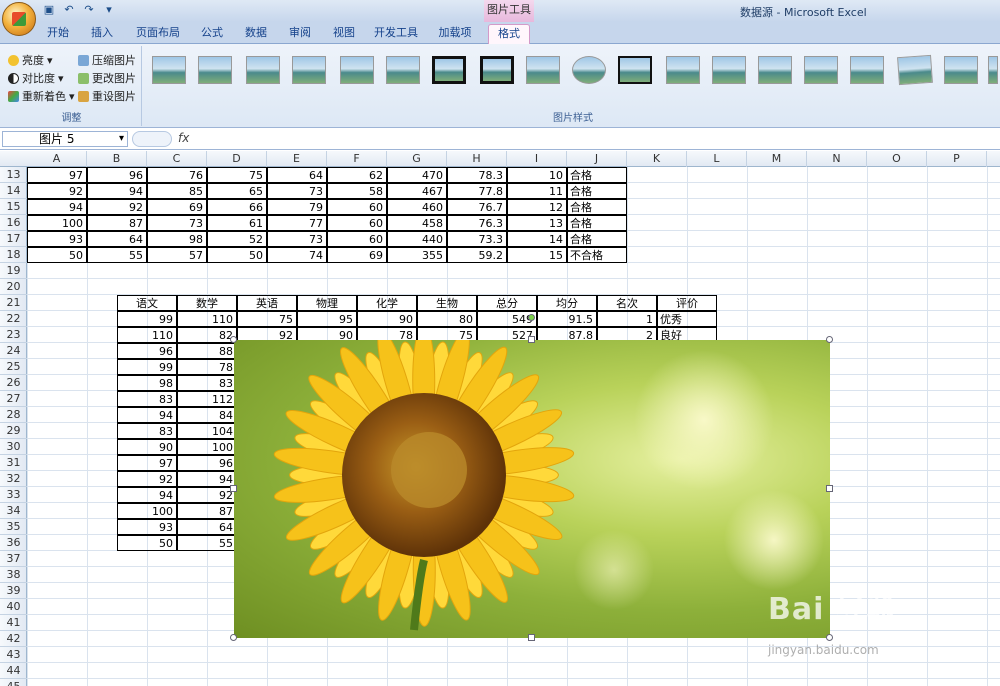 The width and height of the screenshot is (1000, 686). I want to click on cell: 83, so click(147, 399).